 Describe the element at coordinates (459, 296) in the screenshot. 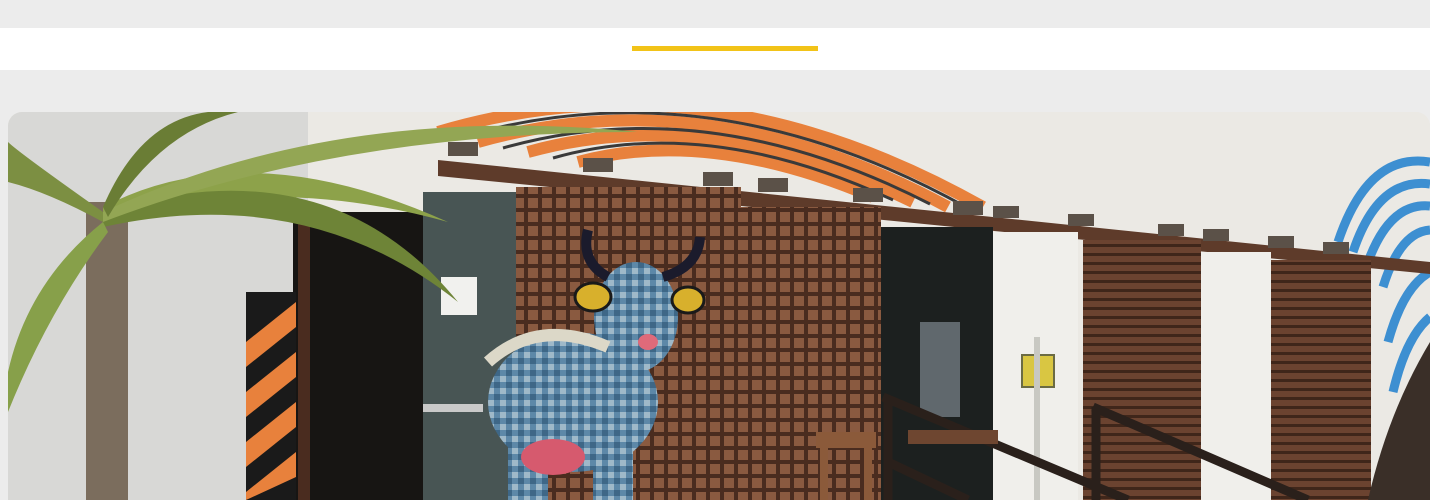

I see `door-notice` at that location.